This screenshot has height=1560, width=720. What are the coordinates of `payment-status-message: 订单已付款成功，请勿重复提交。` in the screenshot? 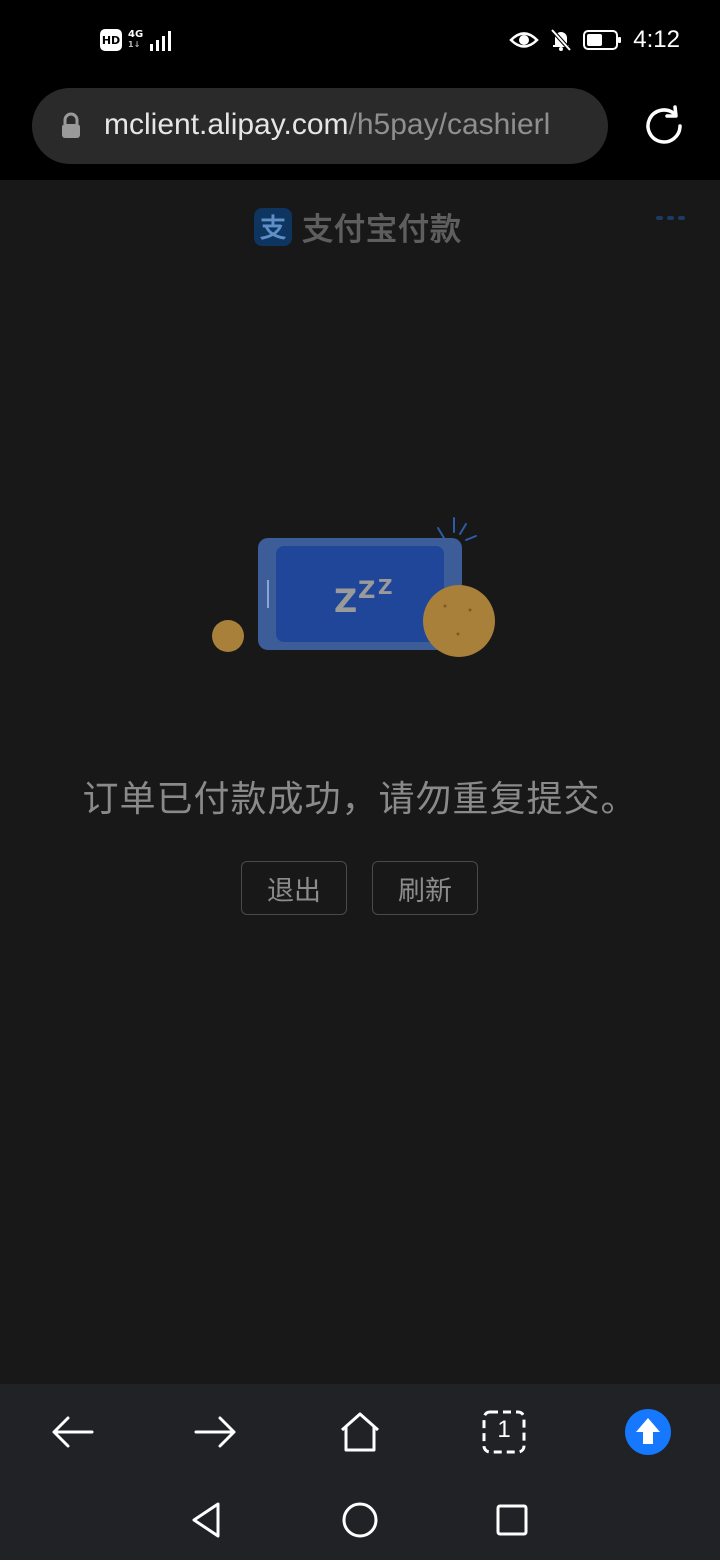 It's located at (360, 799).